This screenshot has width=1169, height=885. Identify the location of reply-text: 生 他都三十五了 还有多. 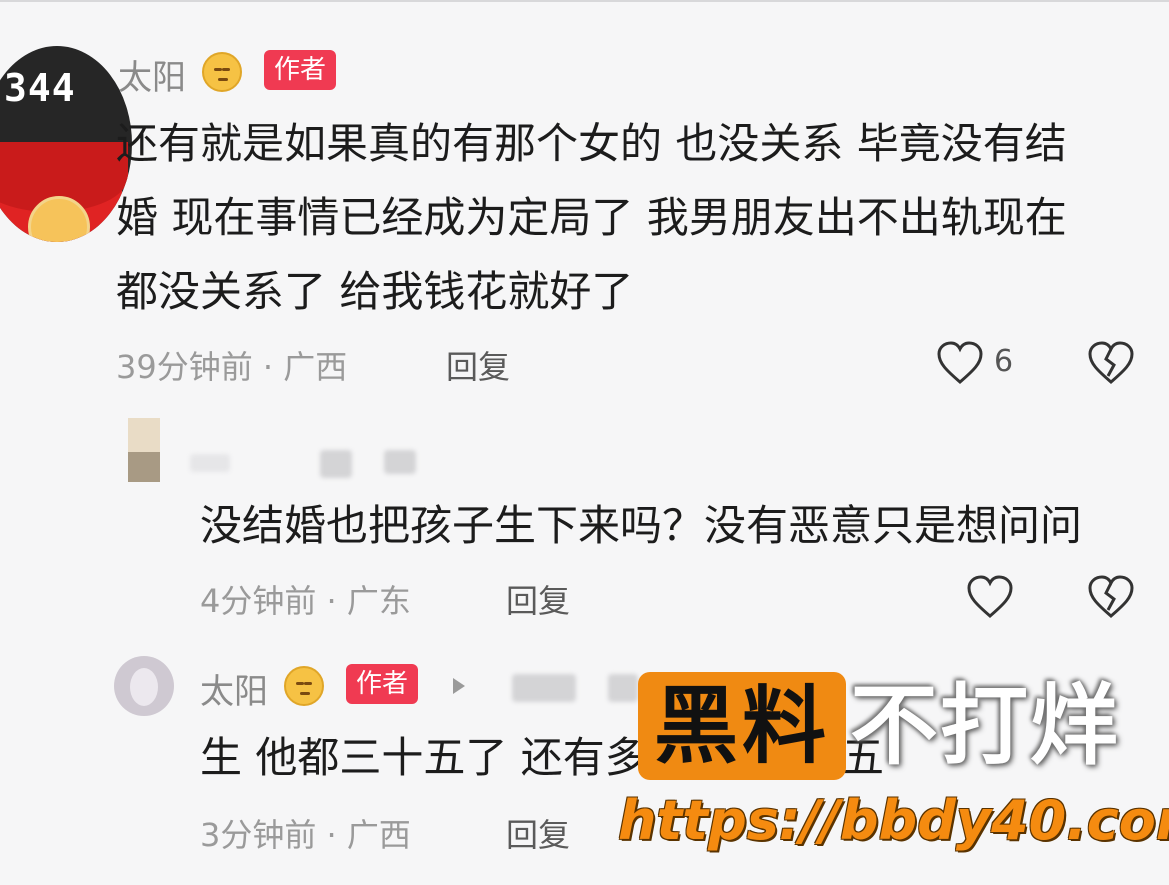
(423, 757).